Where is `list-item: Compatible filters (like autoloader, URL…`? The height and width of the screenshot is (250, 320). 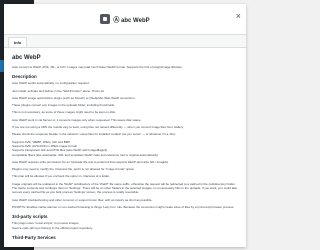 list-item: Compatible filters (like autoloader, URL… is located at coordinates (85, 154).